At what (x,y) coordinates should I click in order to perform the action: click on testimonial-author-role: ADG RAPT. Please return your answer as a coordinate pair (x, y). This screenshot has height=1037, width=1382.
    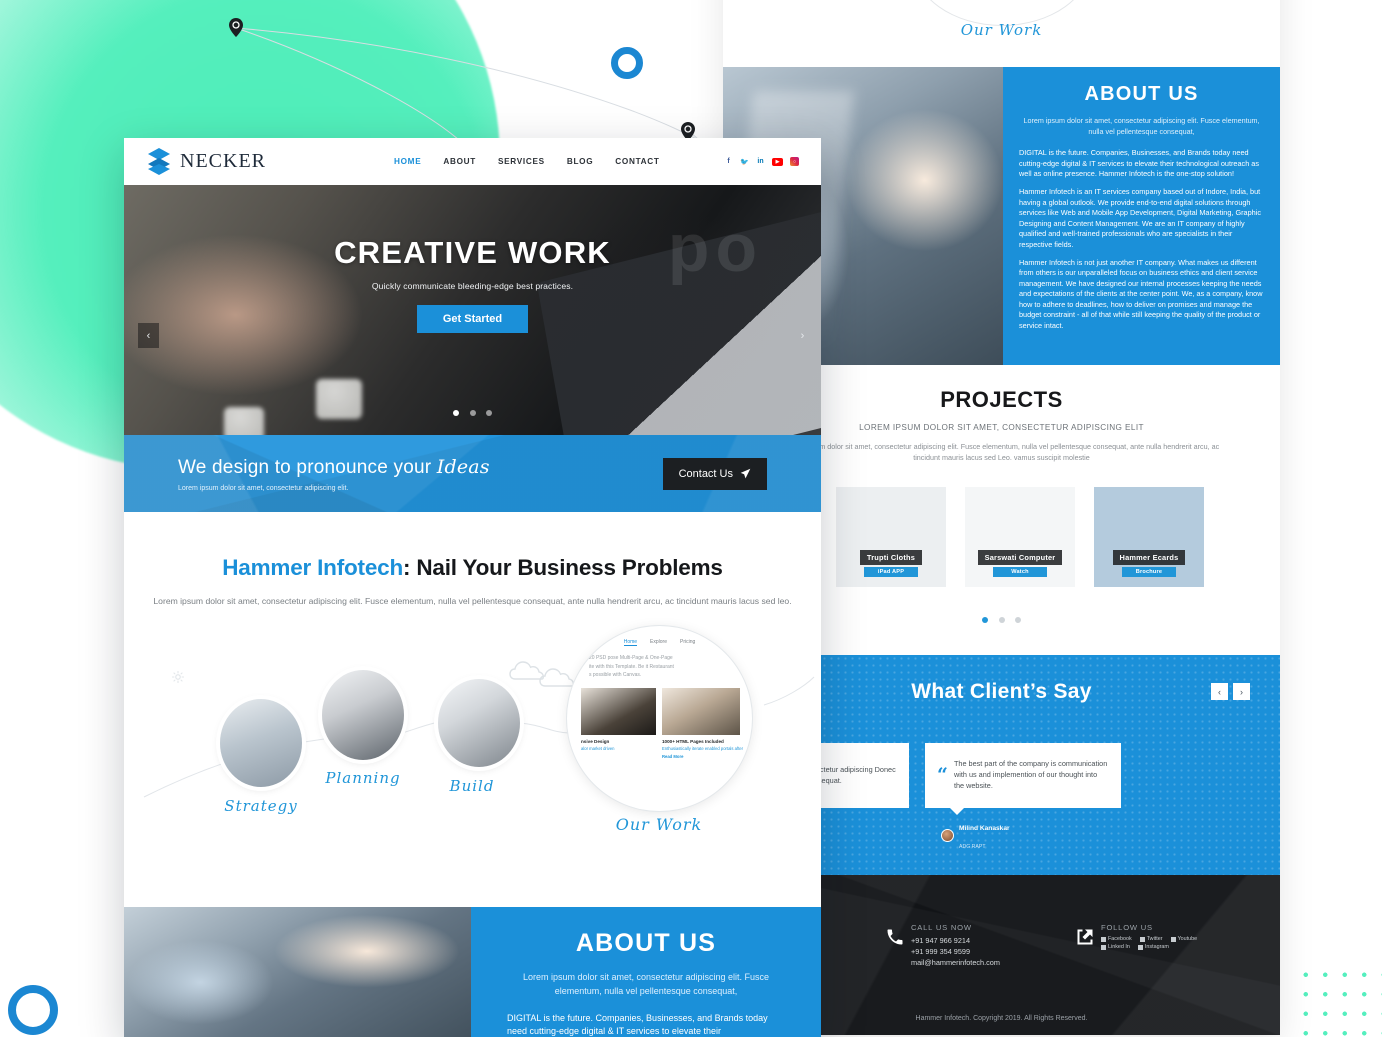
    Looking at the image, I should click on (972, 847).